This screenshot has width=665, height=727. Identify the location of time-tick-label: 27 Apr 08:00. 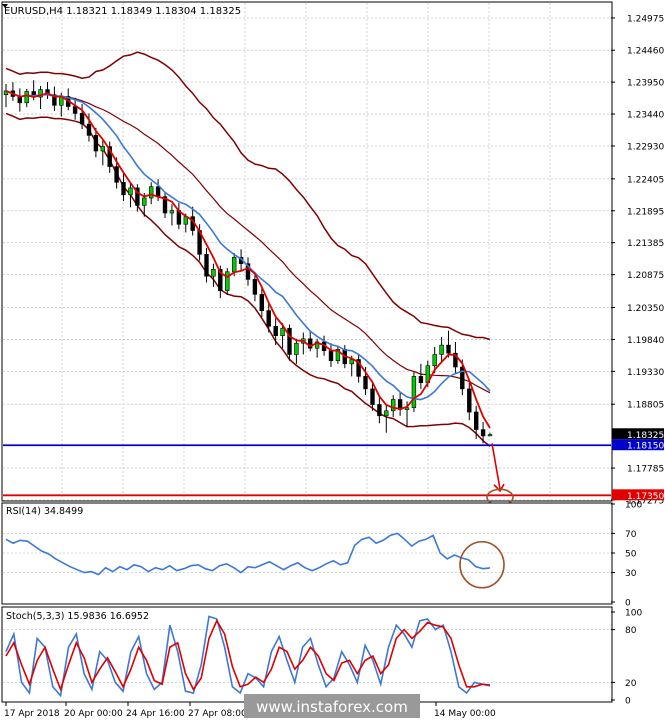
(217, 714).